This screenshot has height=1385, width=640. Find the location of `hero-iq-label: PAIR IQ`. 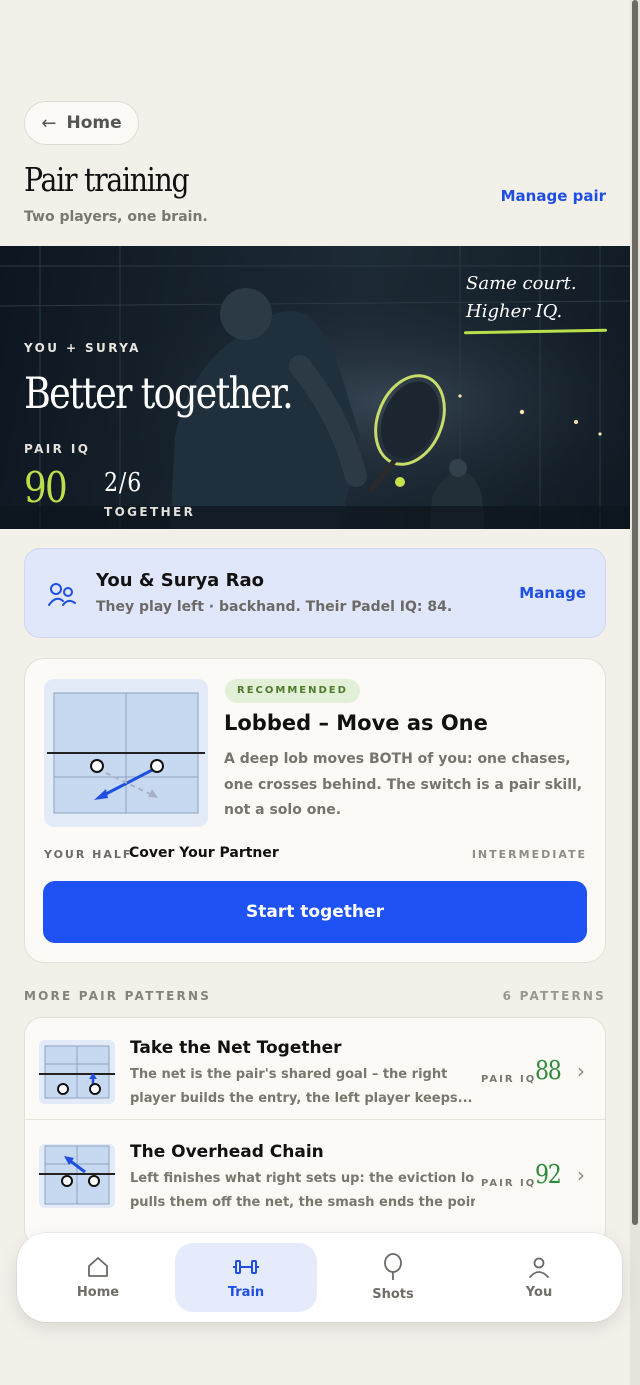

hero-iq-label: PAIR IQ is located at coordinates (57, 449).